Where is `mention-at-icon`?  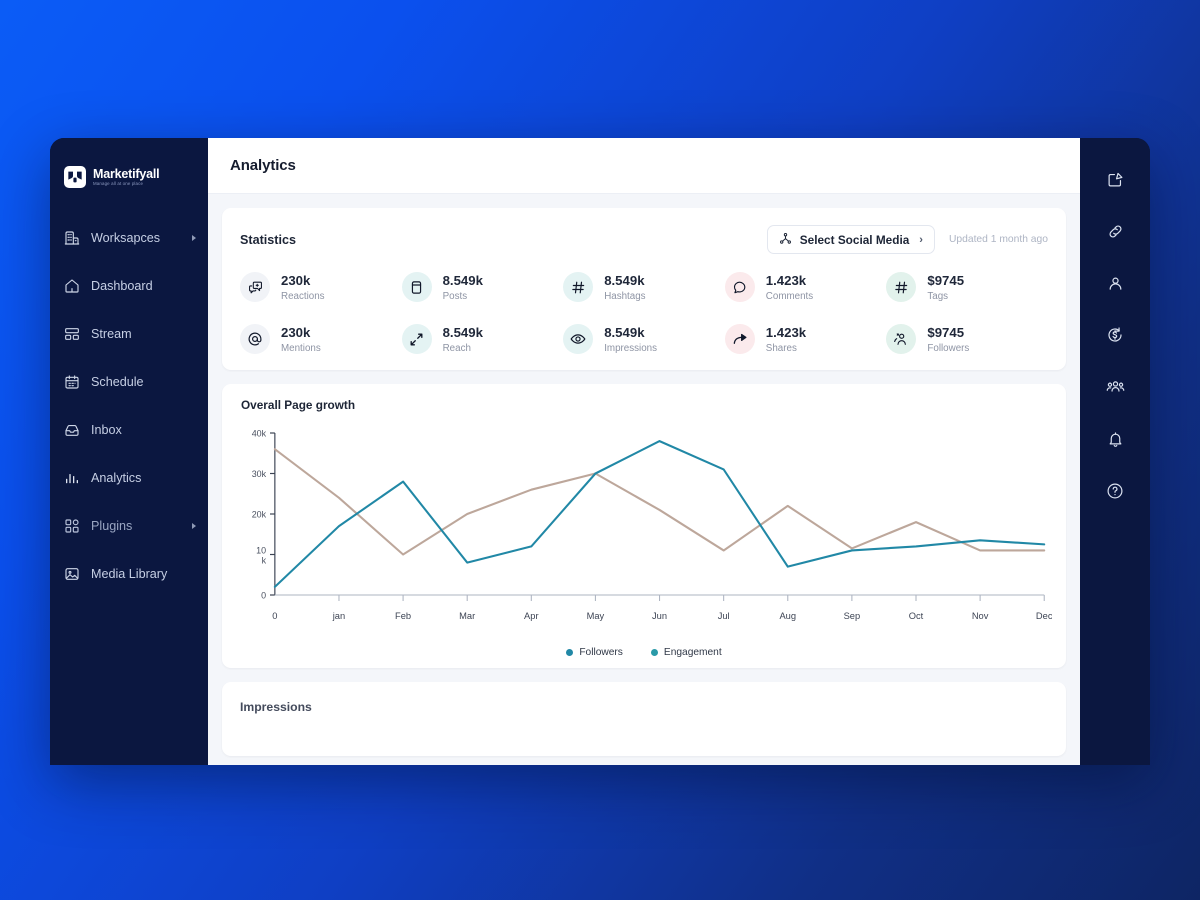 mention-at-icon is located at coordinates (255, 339).